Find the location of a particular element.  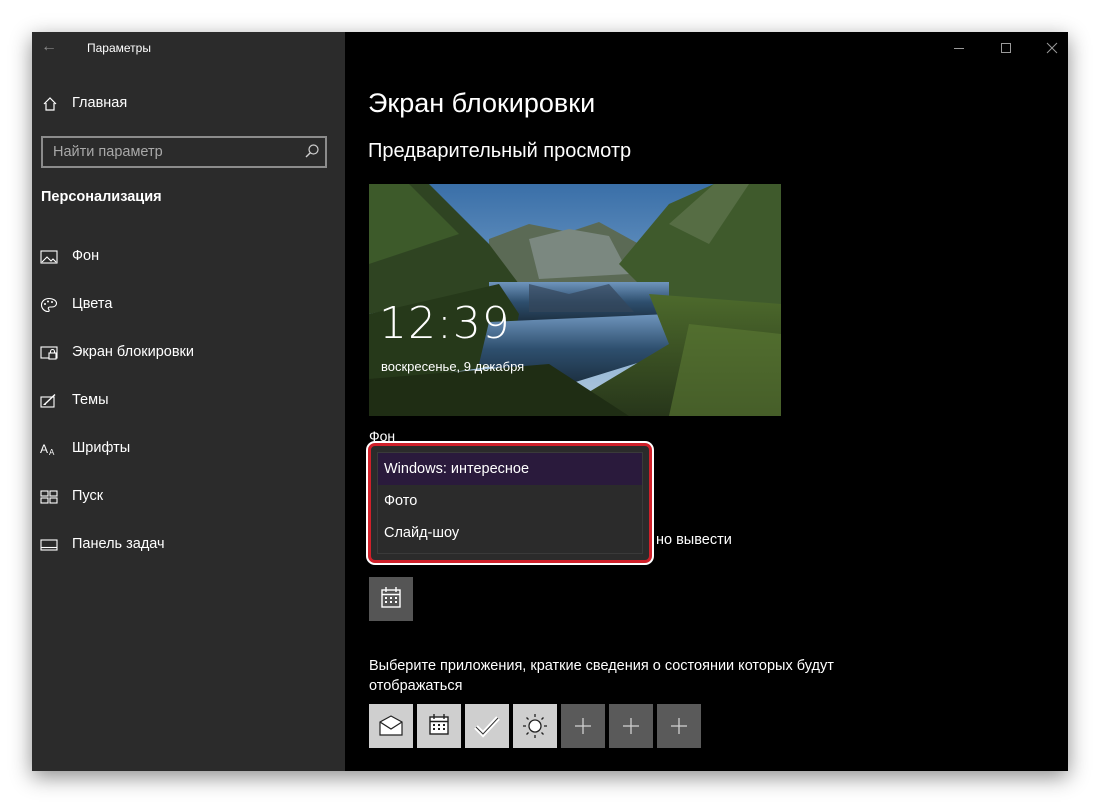

app-tile-mail is located at coordinates (391, 726).